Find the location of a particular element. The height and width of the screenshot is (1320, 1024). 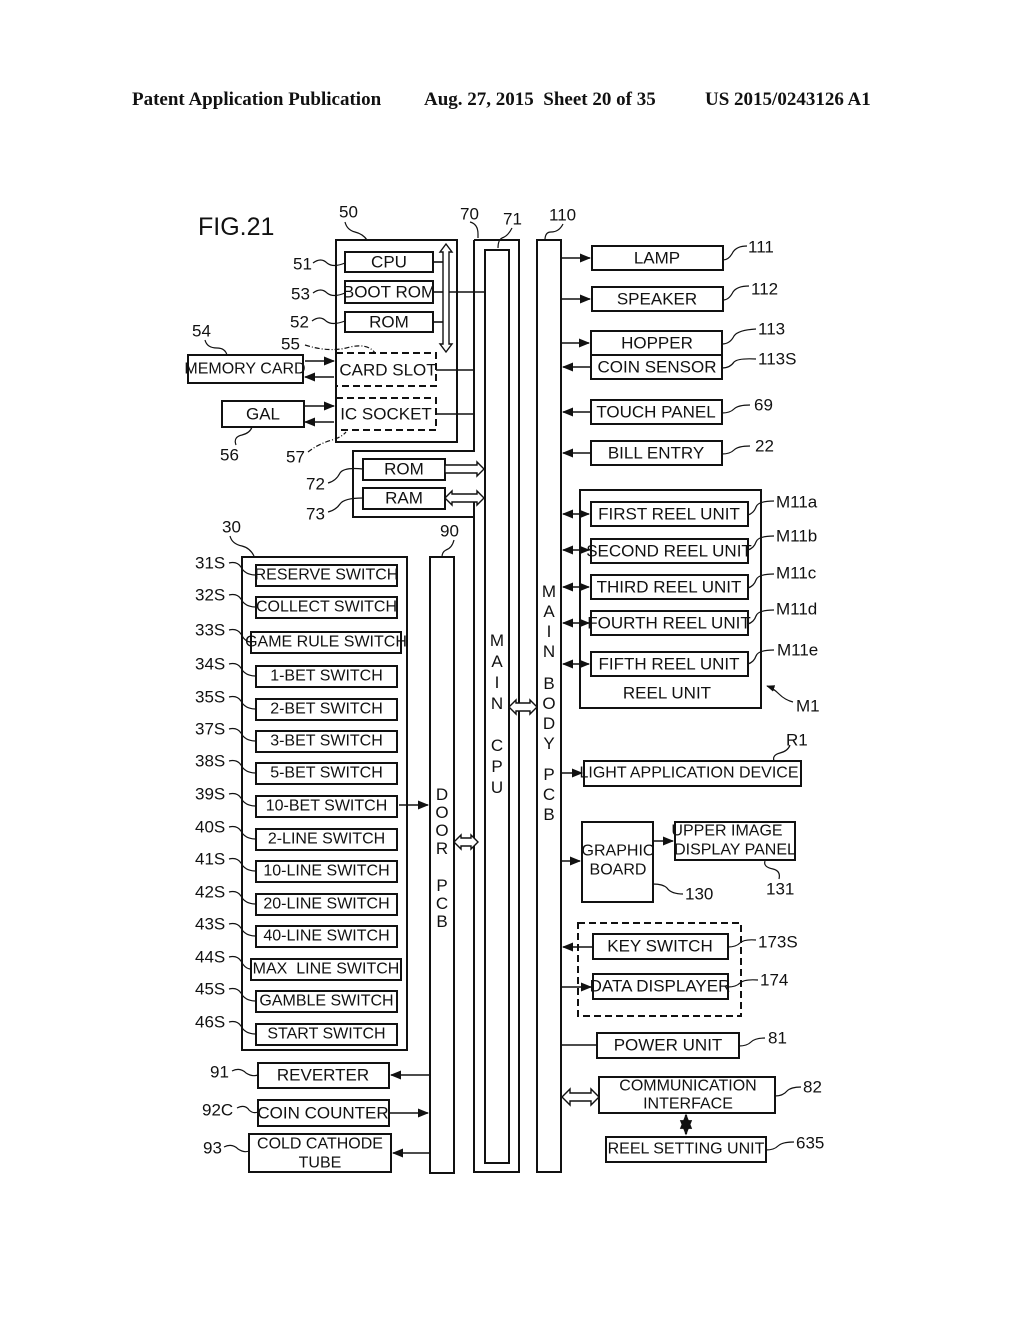

ref-m11a: M11a is located at coordinates (797, 502).